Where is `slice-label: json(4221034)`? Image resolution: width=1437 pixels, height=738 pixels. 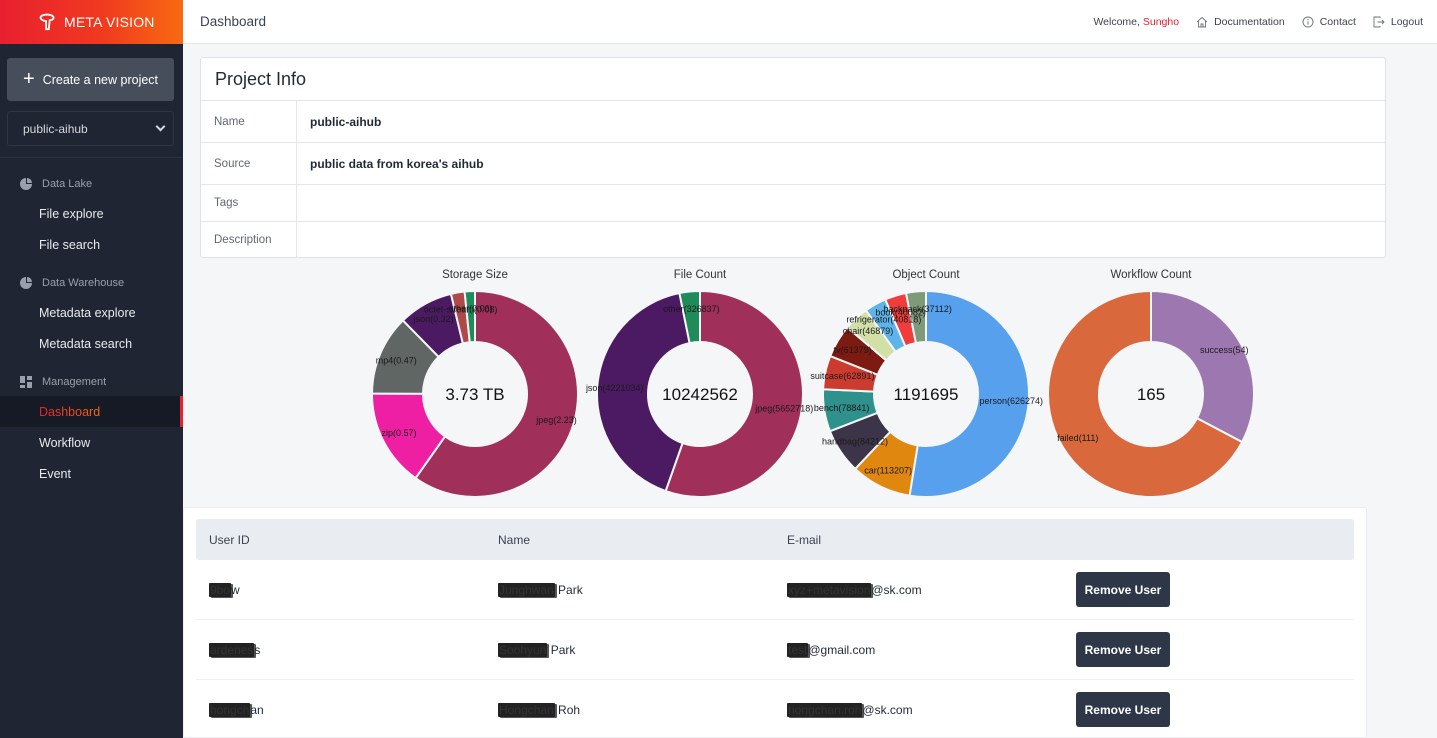
slice-label: json(4221034) is located at coordinates (614, 388).